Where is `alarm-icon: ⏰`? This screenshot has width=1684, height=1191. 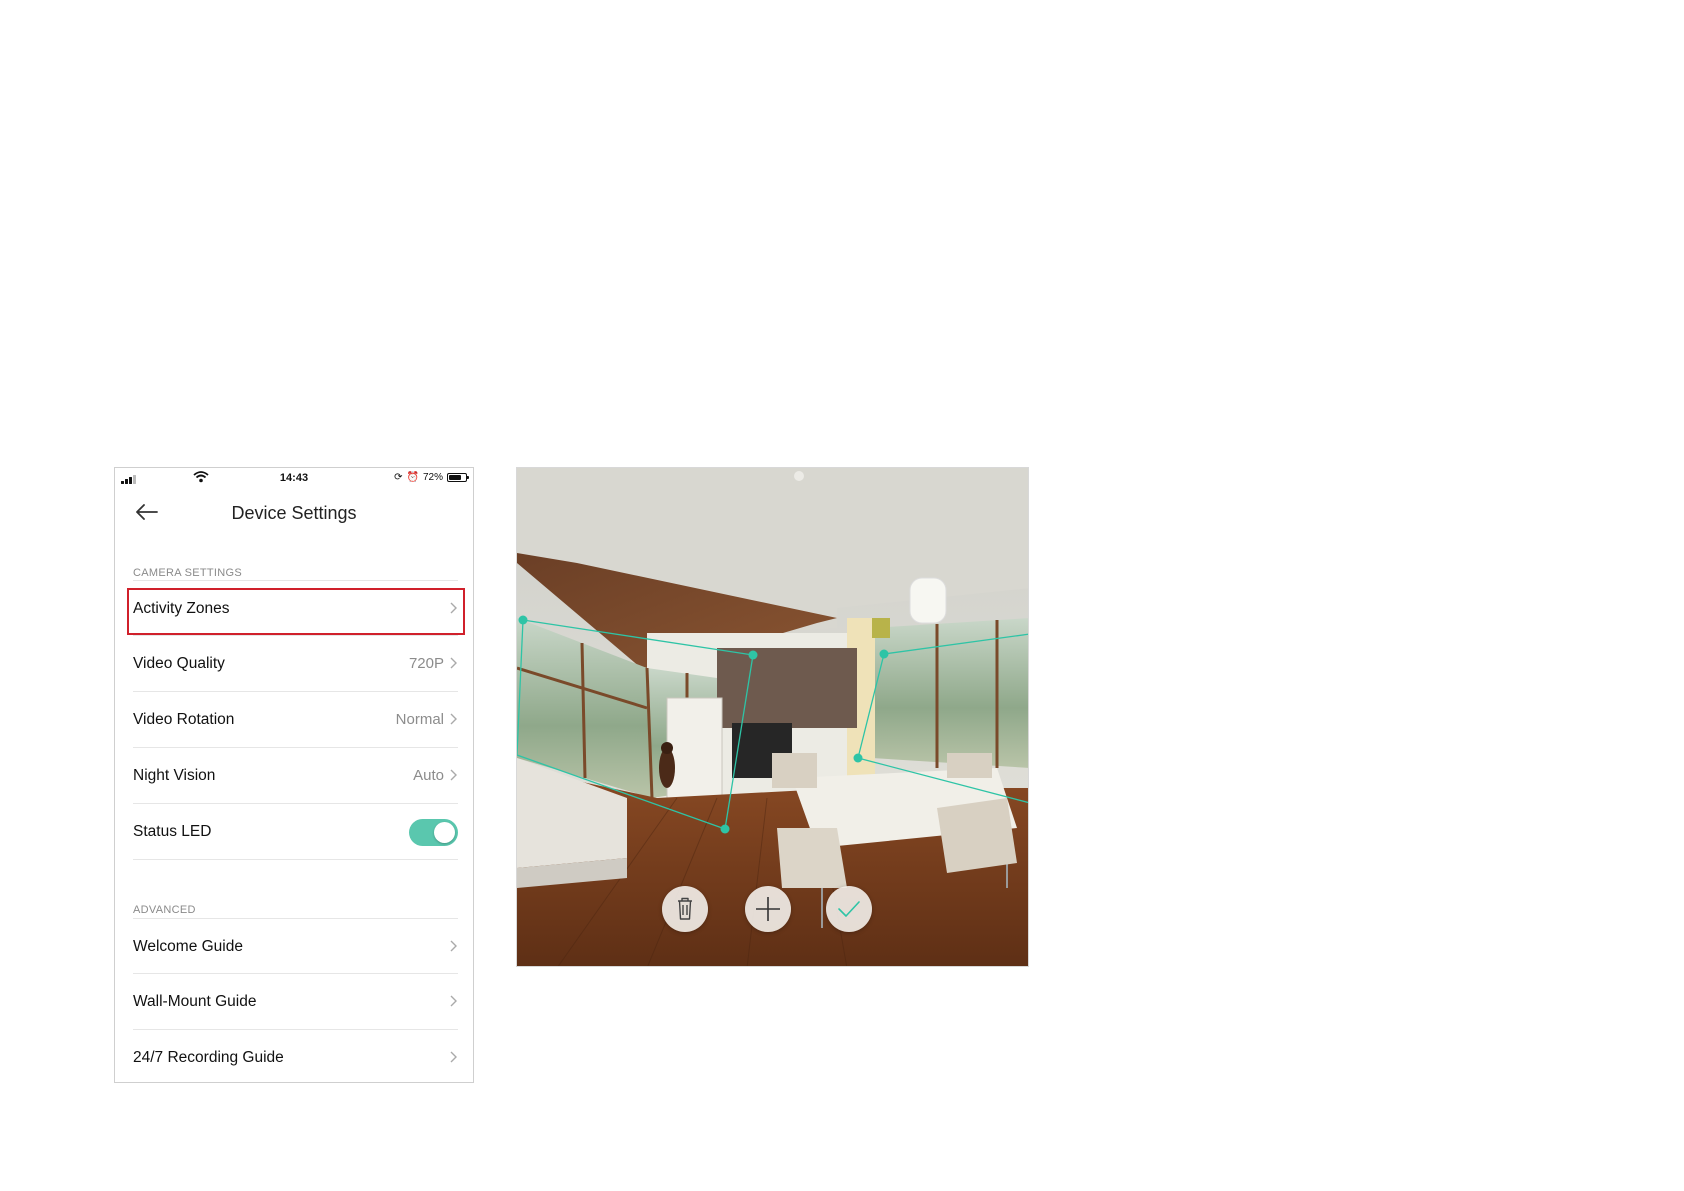 alarm-icon: ⏰ is located at coordinates (412, 477).